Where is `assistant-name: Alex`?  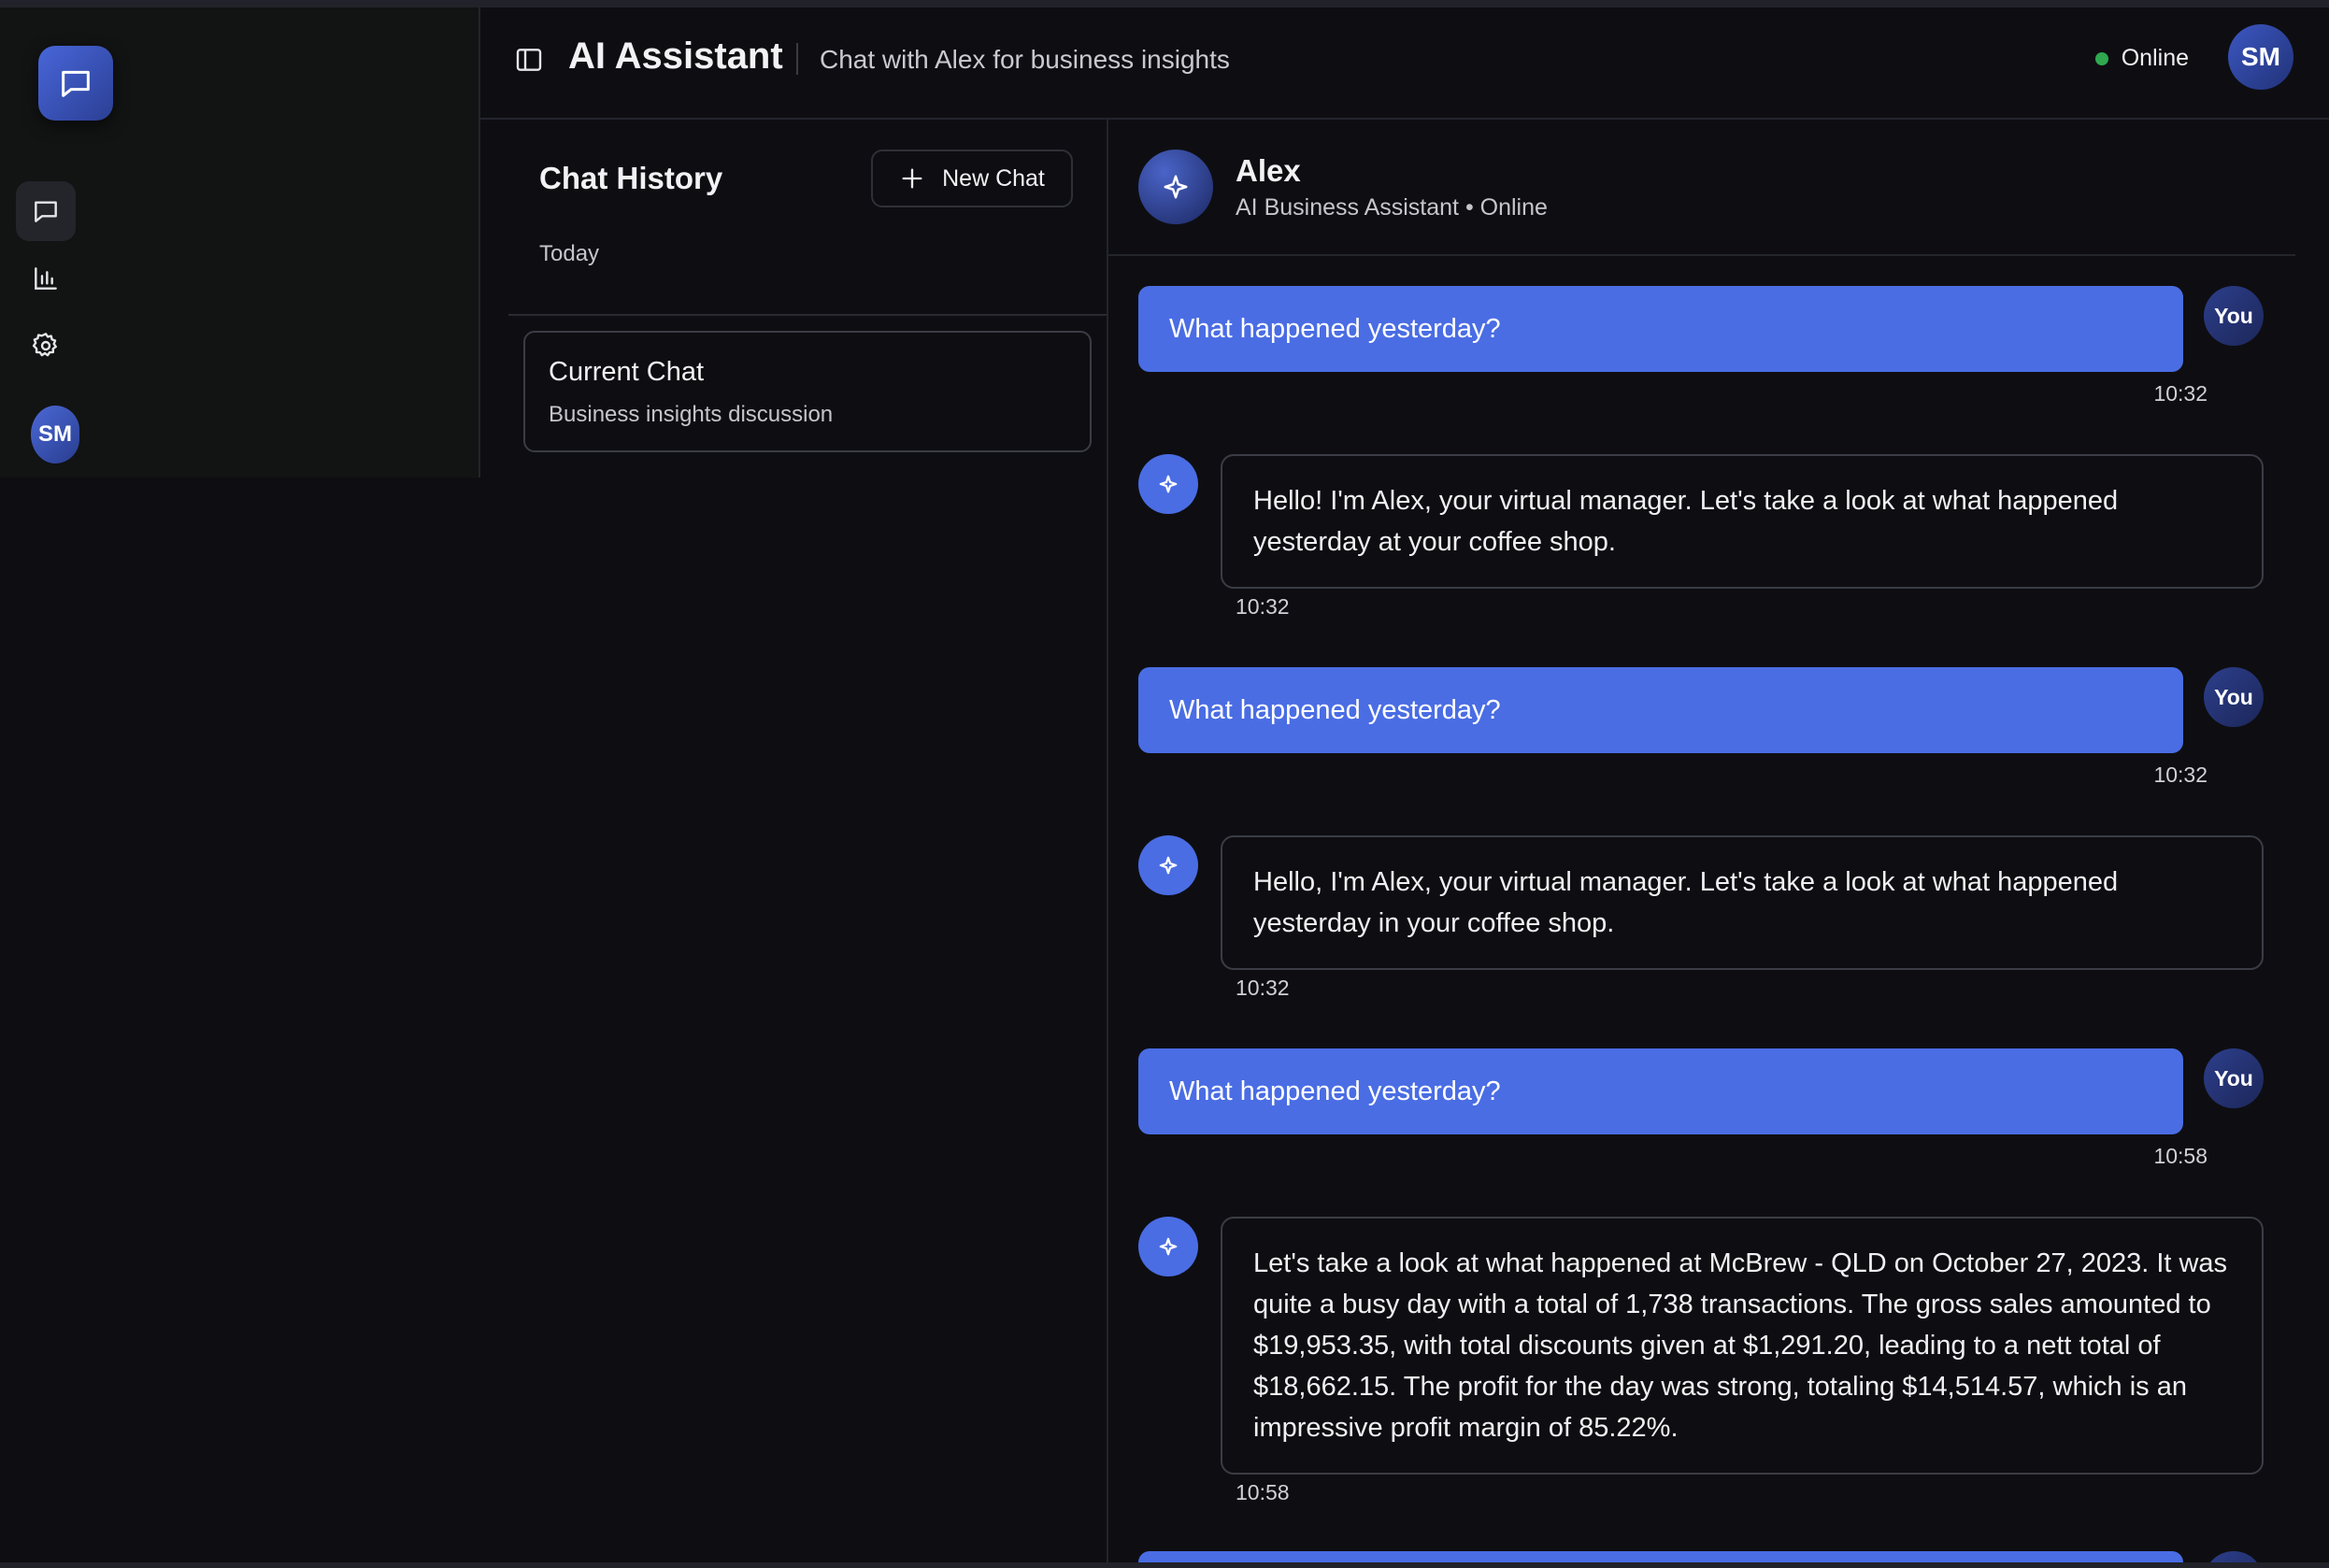
assistant-name: Alex is located at coordinates (1268, 170).